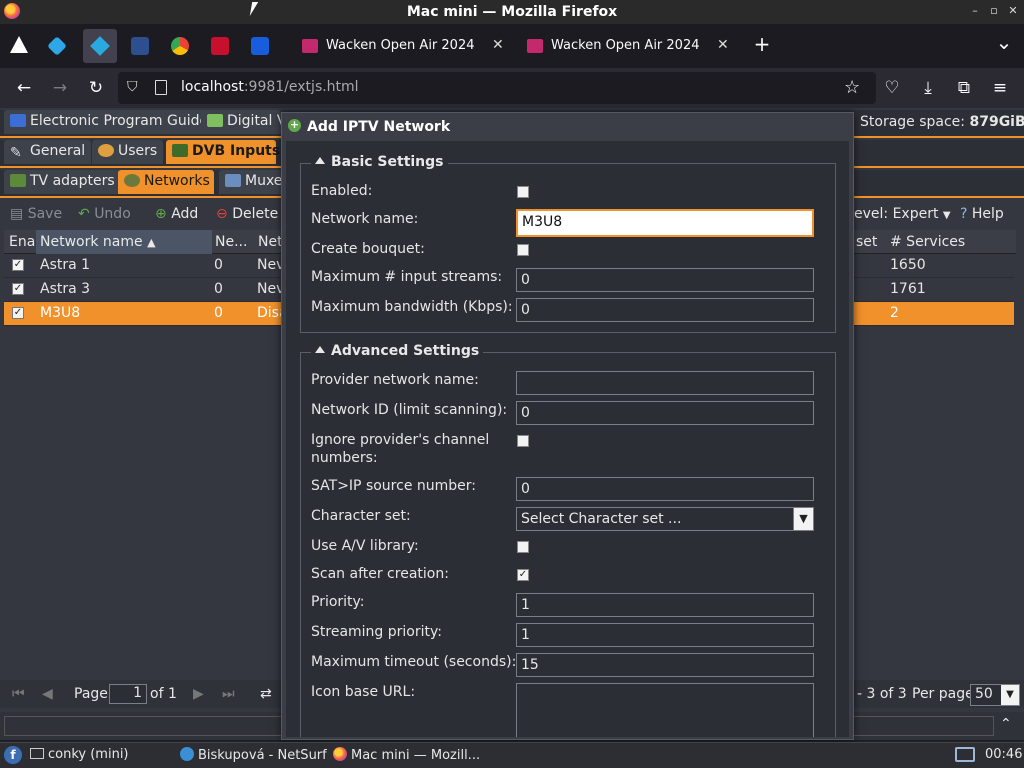  Describe the element at coordinates (96, 88) in the screenshot. I see `reload-icon: ↻` at that location.